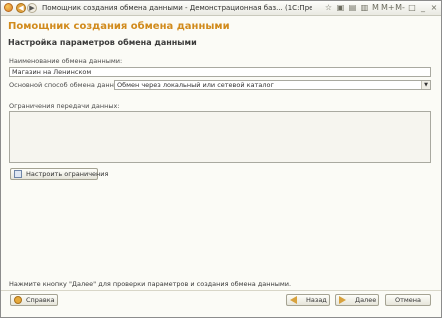 The image size is (442, 318). What do you see at coordinates (8, 7) in the screenshot?
I see `app-icon` at bounding box center [8, 7].